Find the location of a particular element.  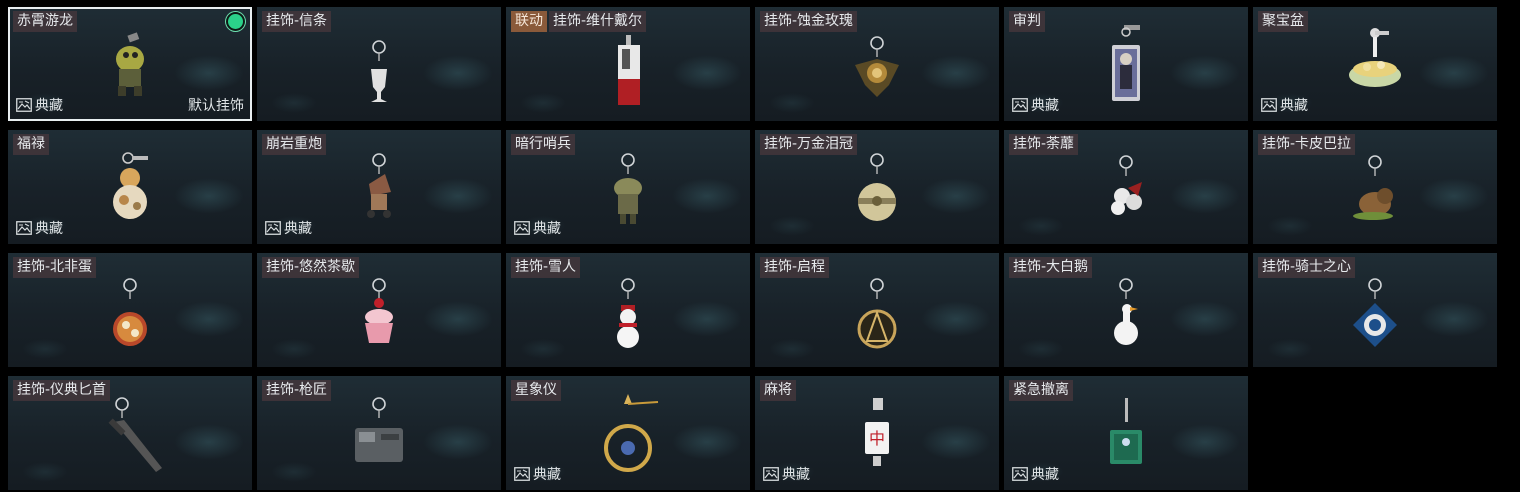

charm-card: 挂饰-大白鹅 is located at coordinates (1126, 310).